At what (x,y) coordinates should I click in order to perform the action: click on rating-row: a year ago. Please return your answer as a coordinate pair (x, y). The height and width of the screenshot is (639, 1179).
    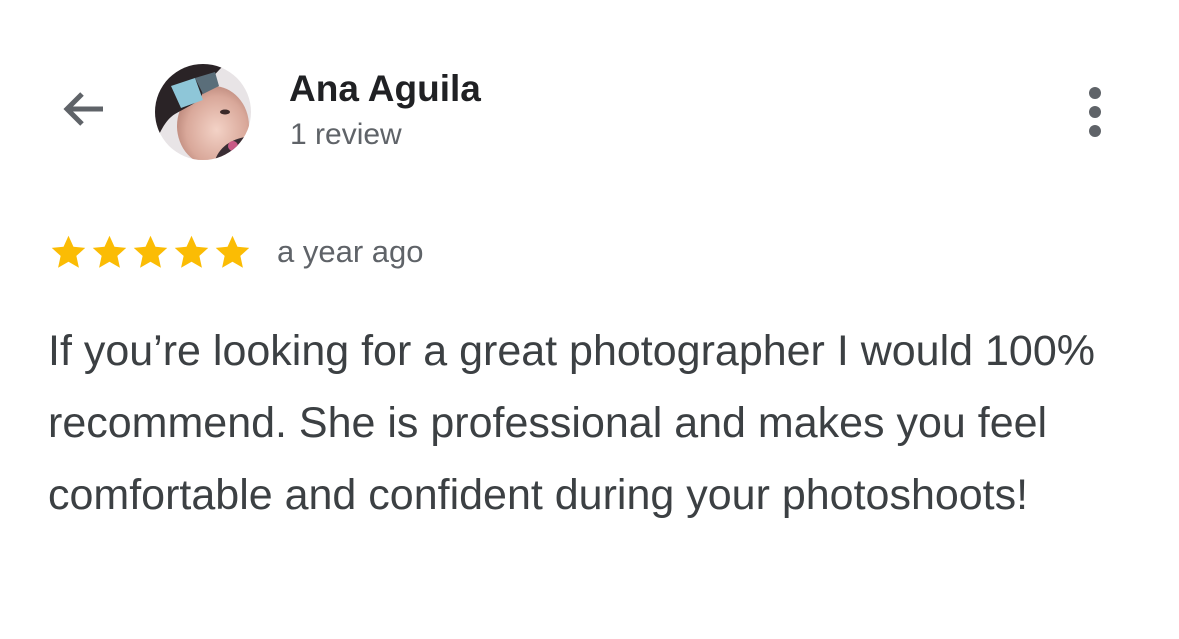
    Looking at the image, I should click on (236, 252).